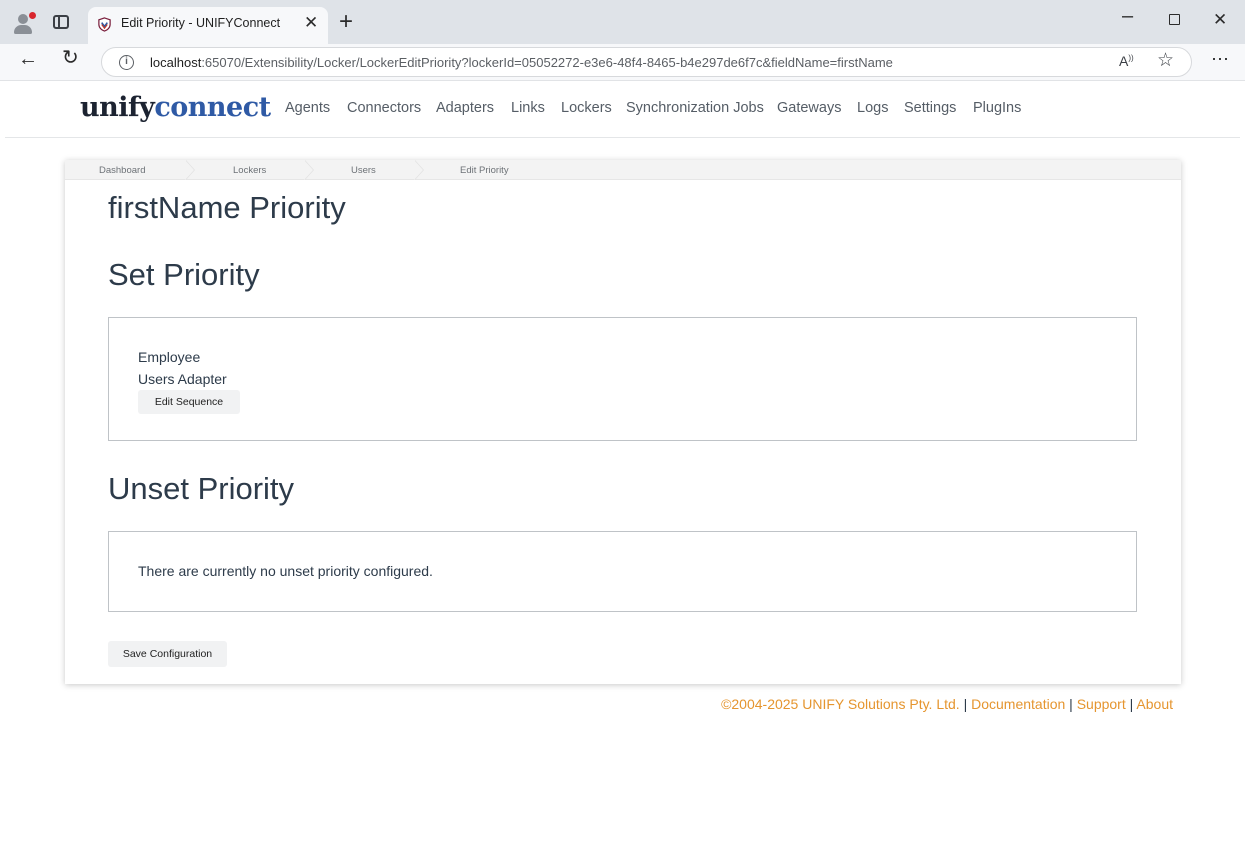 Image resolution: width=1245 pixels, height=867 pixels. What do you see at coordinates (1154, 704) in the screenshot?
I see `footer-about-link: About` at bounding box center [1154, 704].